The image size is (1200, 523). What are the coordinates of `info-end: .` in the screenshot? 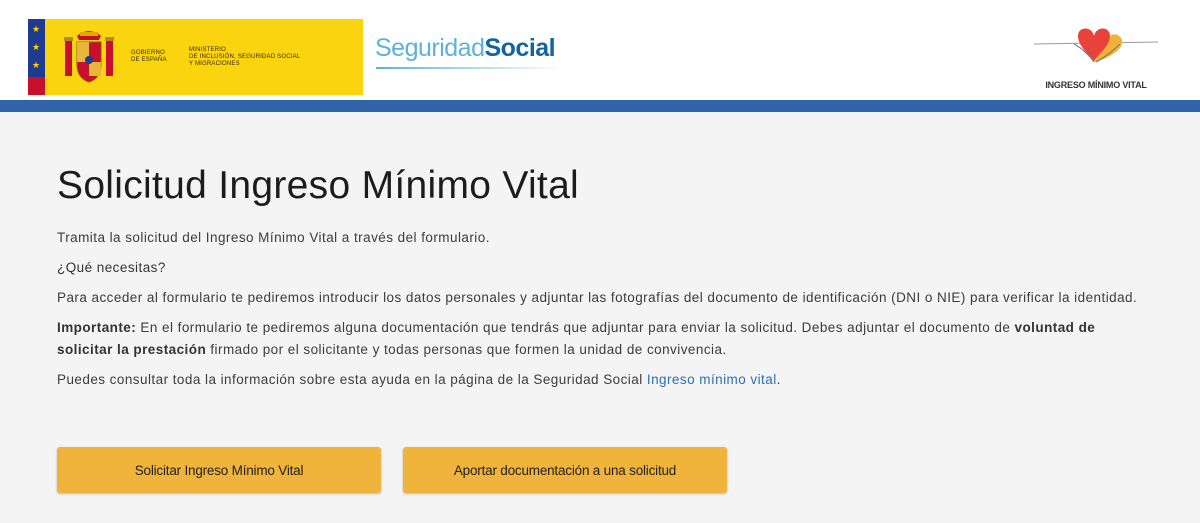 It's located at (778, 379).